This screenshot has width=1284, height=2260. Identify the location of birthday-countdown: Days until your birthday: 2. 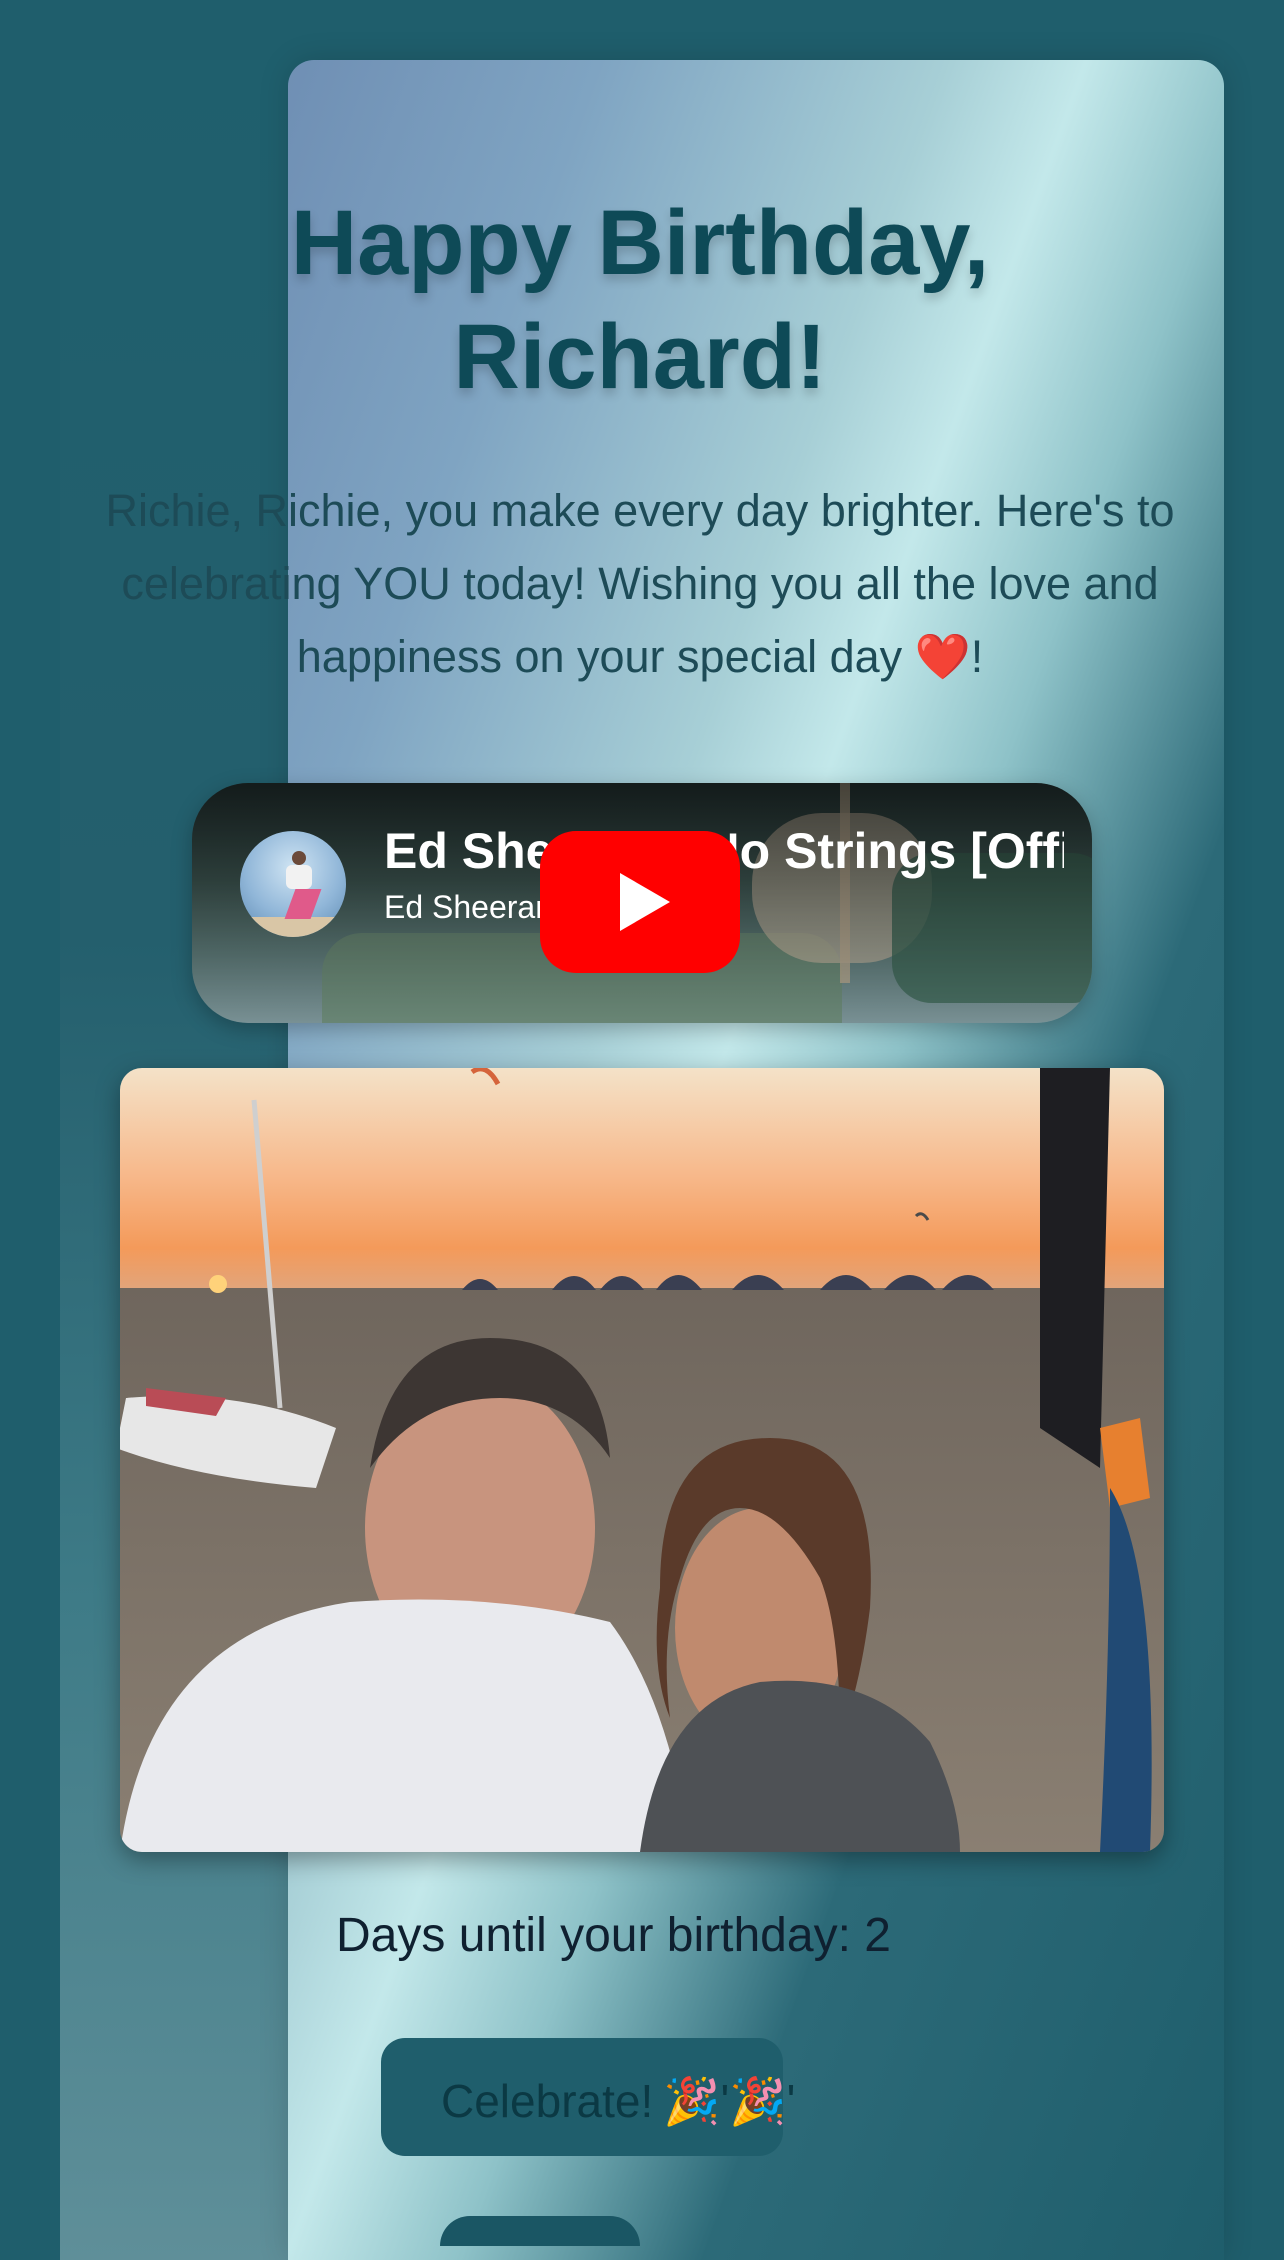
(613, 1935).